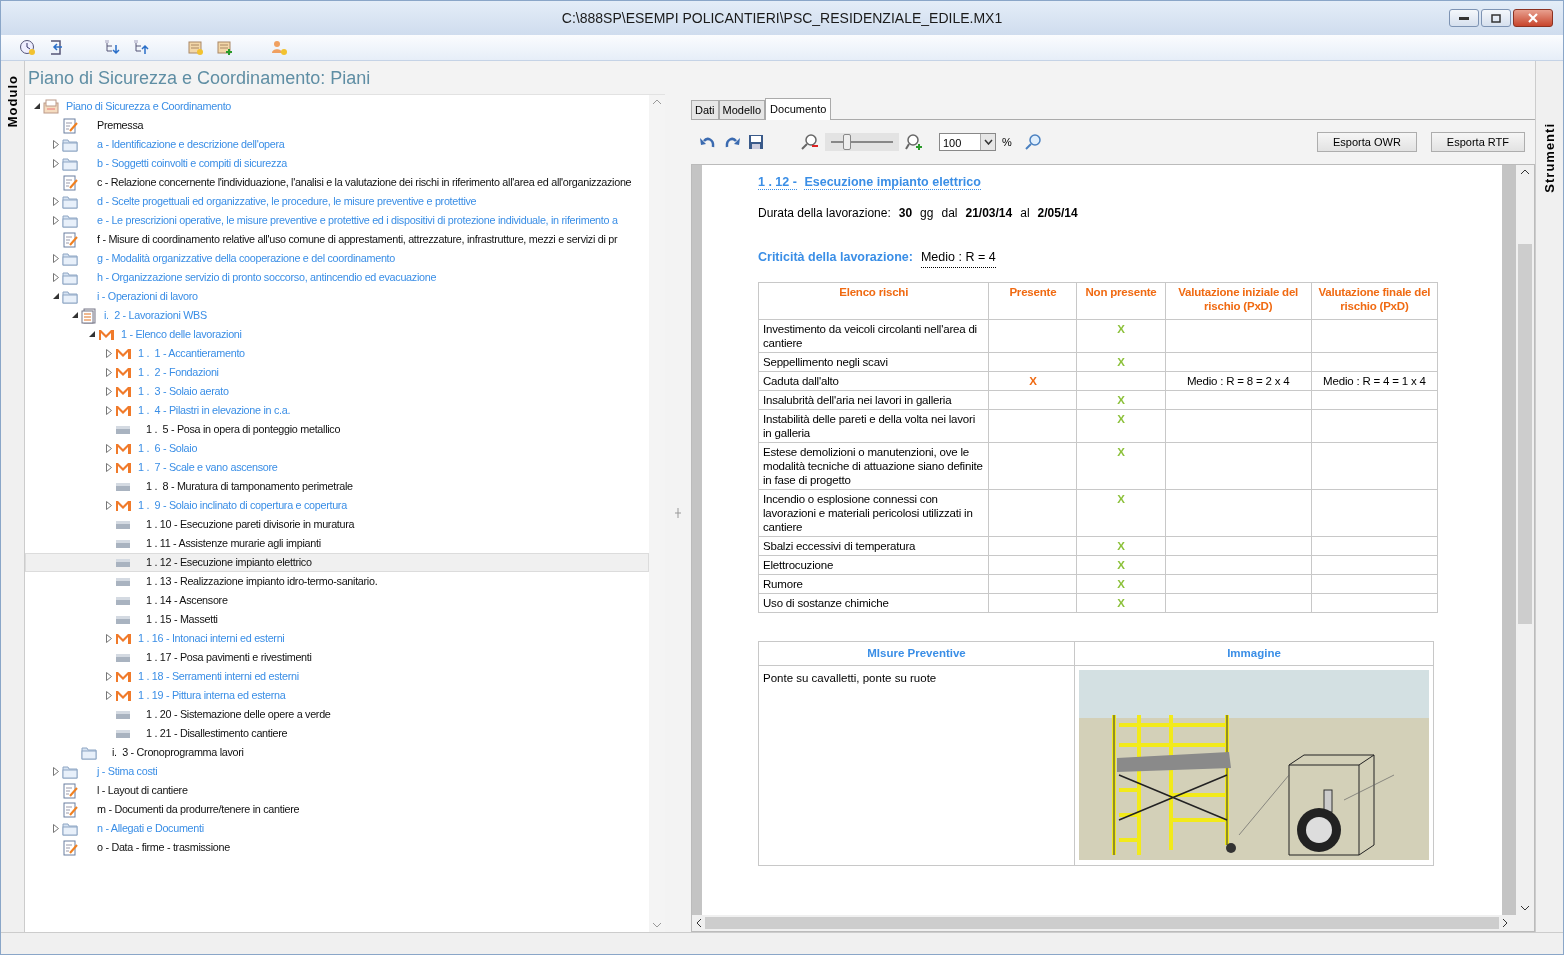 Image resolution: width=1564 pixels, height=955 pixels. I want to click on tree-item: e - Le prescrizioni operative, le misure preventive e protettive ed i dispositivi di protezione individuale, in riferimento a, so click(337, 220).